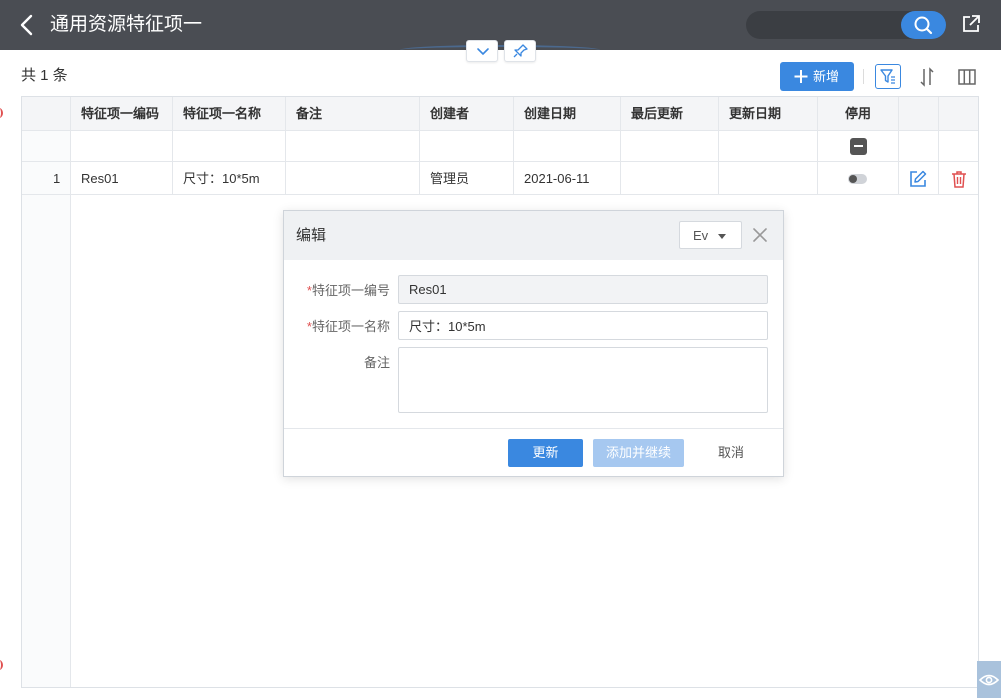  I want to click on column-header-last-updated: 最后更新, so click(657, 113).